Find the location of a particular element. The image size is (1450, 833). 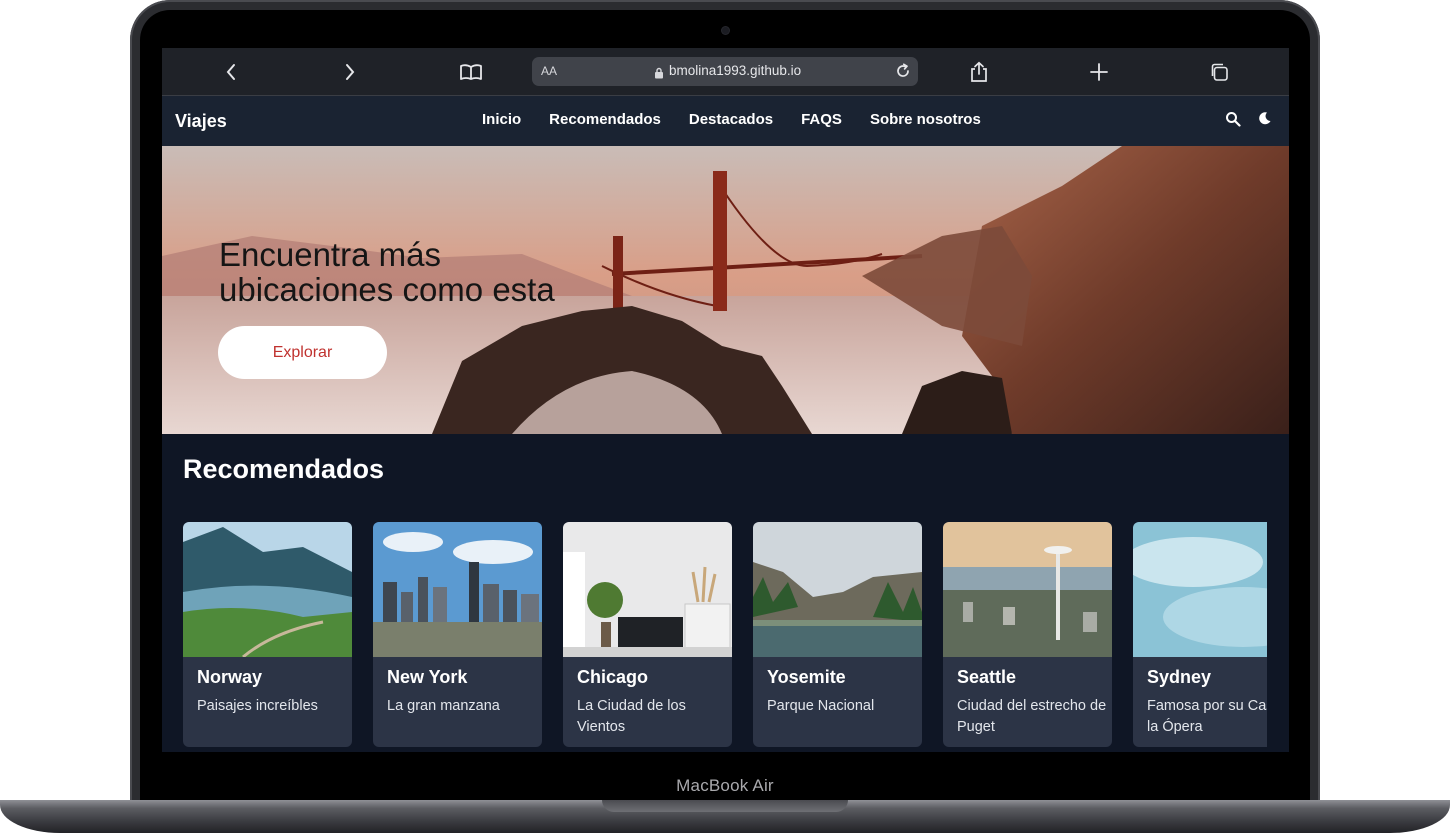

card-description: Famosa por su Casa de la Ópera is located at coordinates (1207, 716).